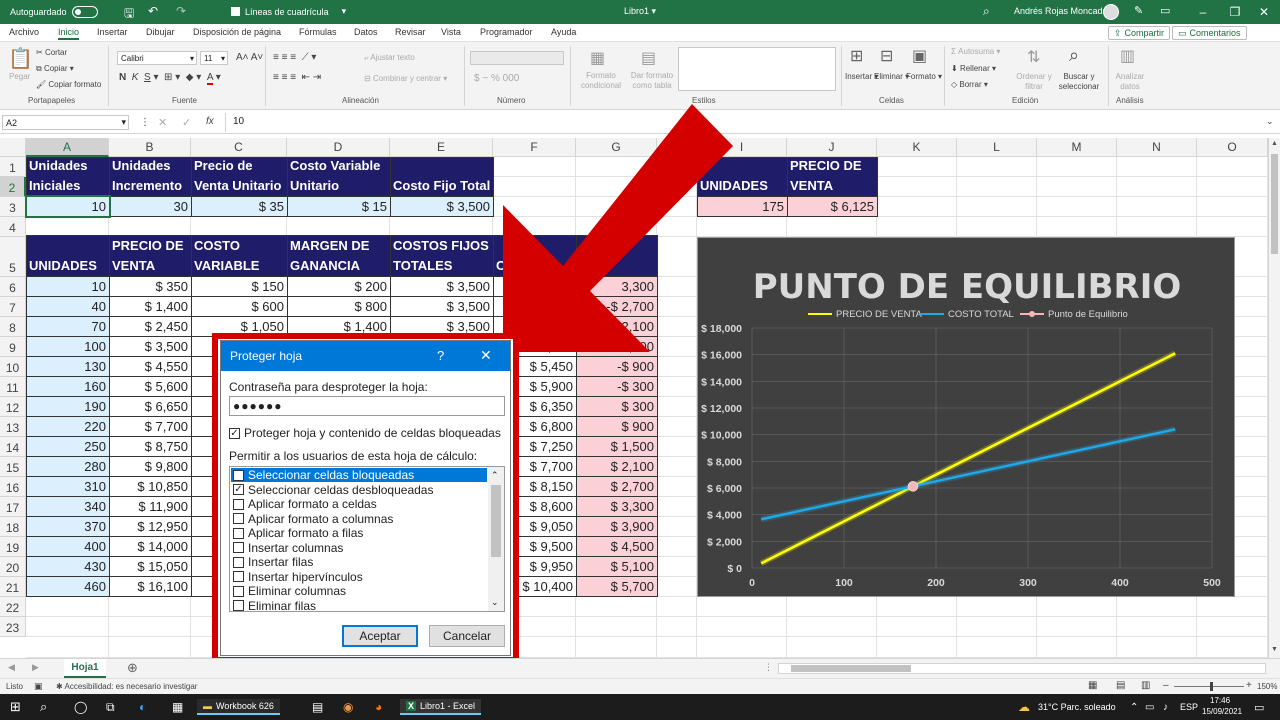 The width and height of the screenshot is (1280, 720). What do you see at coordinates (1022, 668) in the screenshot?
I see `horizontal-scrollbar` at bounding box center [1022, 668].